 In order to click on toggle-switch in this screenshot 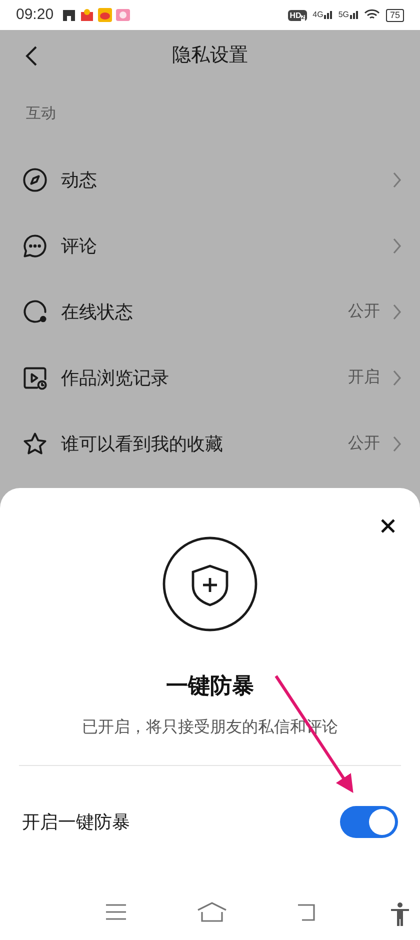, I will do `click(369, 822)`.